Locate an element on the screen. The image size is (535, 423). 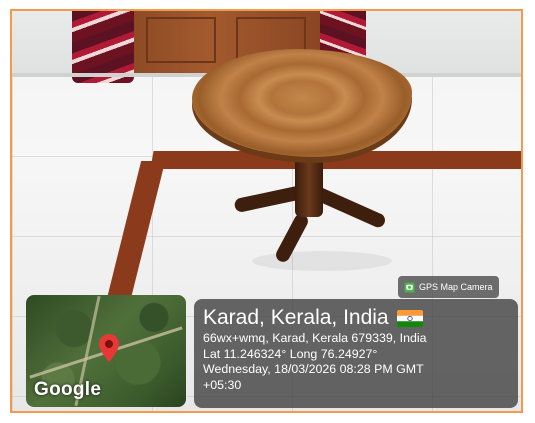
coordinates-line: Lat 11.246324° Long 76.24927° is located at coordinates (290, 353).